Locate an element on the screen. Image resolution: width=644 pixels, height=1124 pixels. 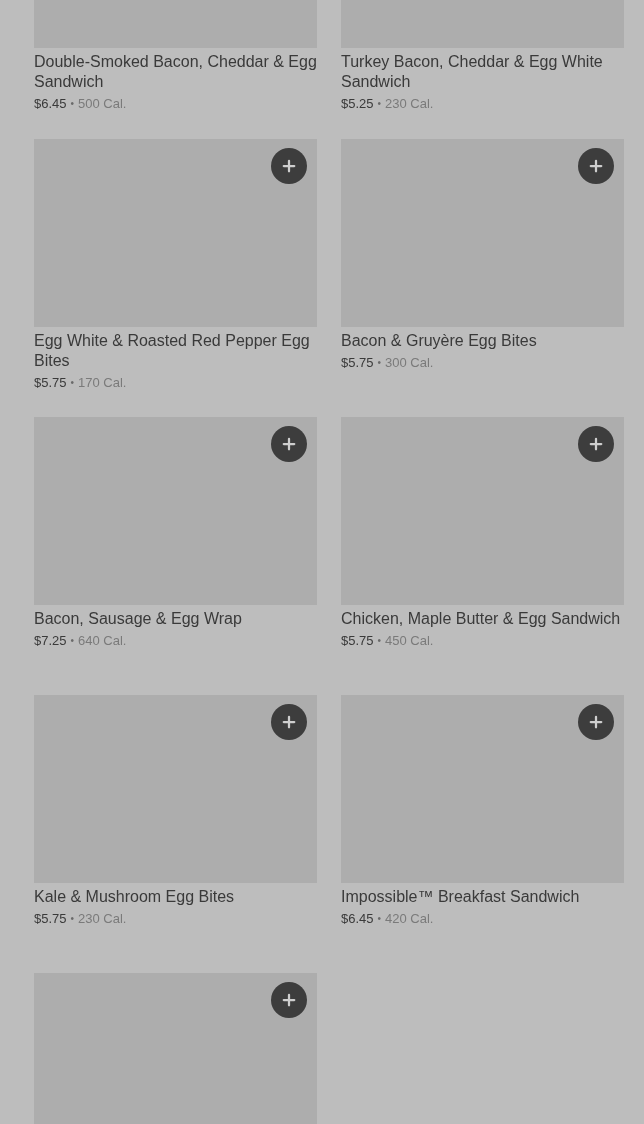
item-name: Double-Smoked Bacon, Cheddar & Egg Sandwich is located at coordinates (175, 72).